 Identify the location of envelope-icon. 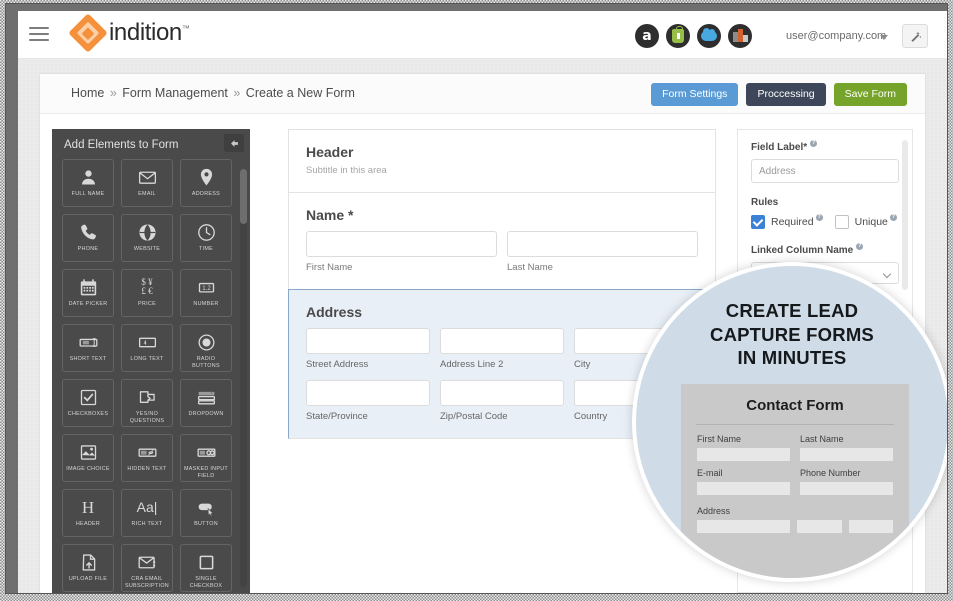
(147, 177).